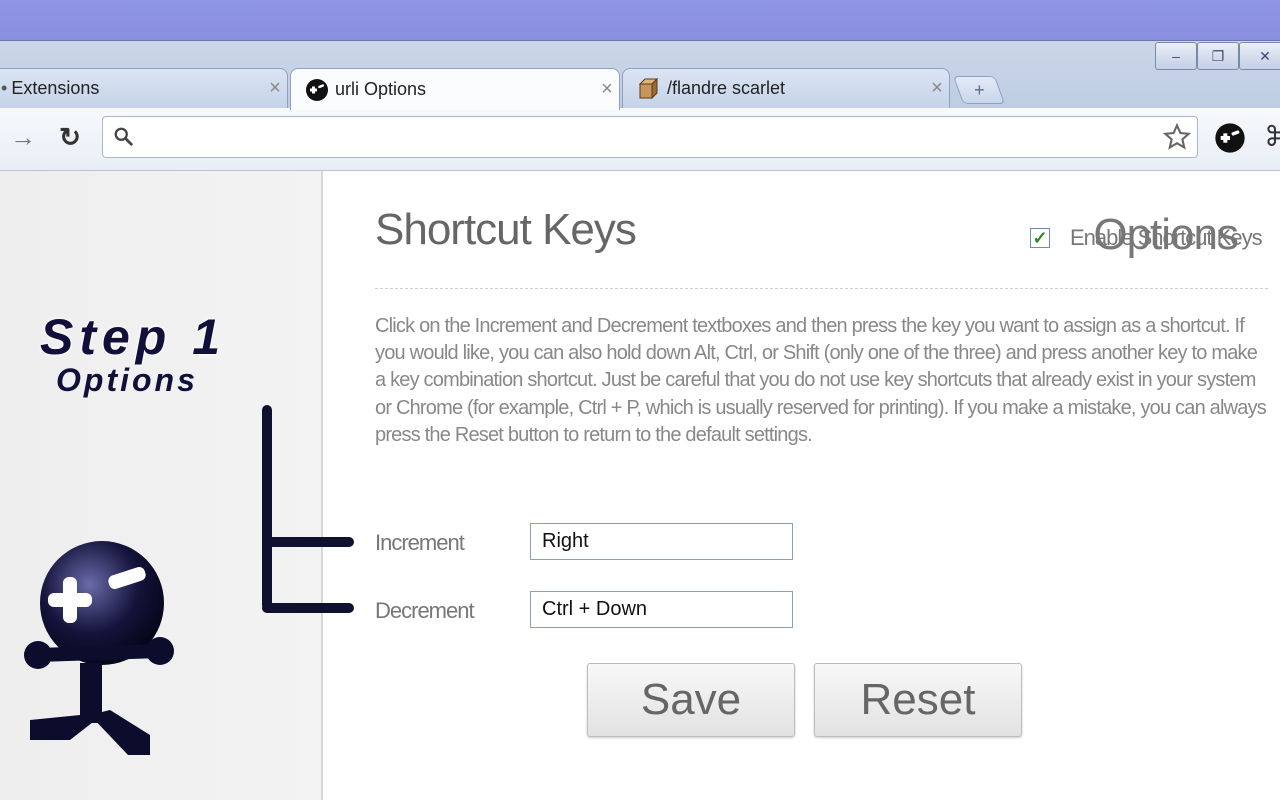  What do you see at coordinates (1265, 55) in the screenshot?
I see `close-icon: ✕` at bounding box center [1265, 55].